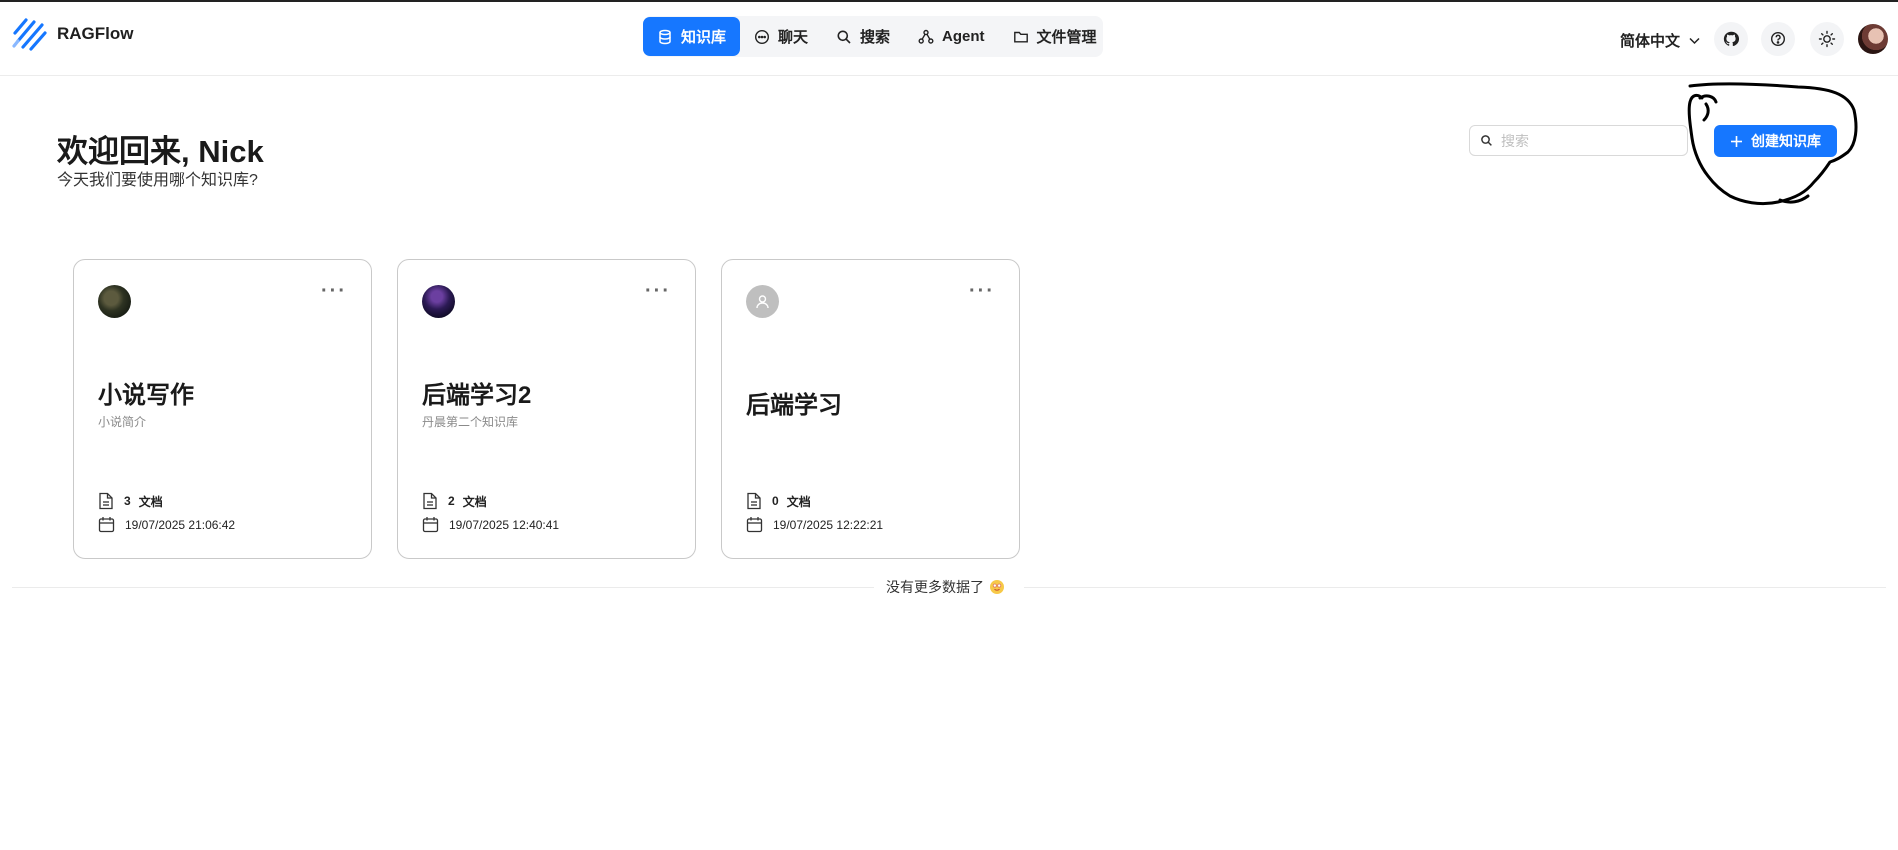  Describe the element at coordinates (160, 151) in the screenshot. I see `welcome-title: 欢迎回来, Nick` at that location.